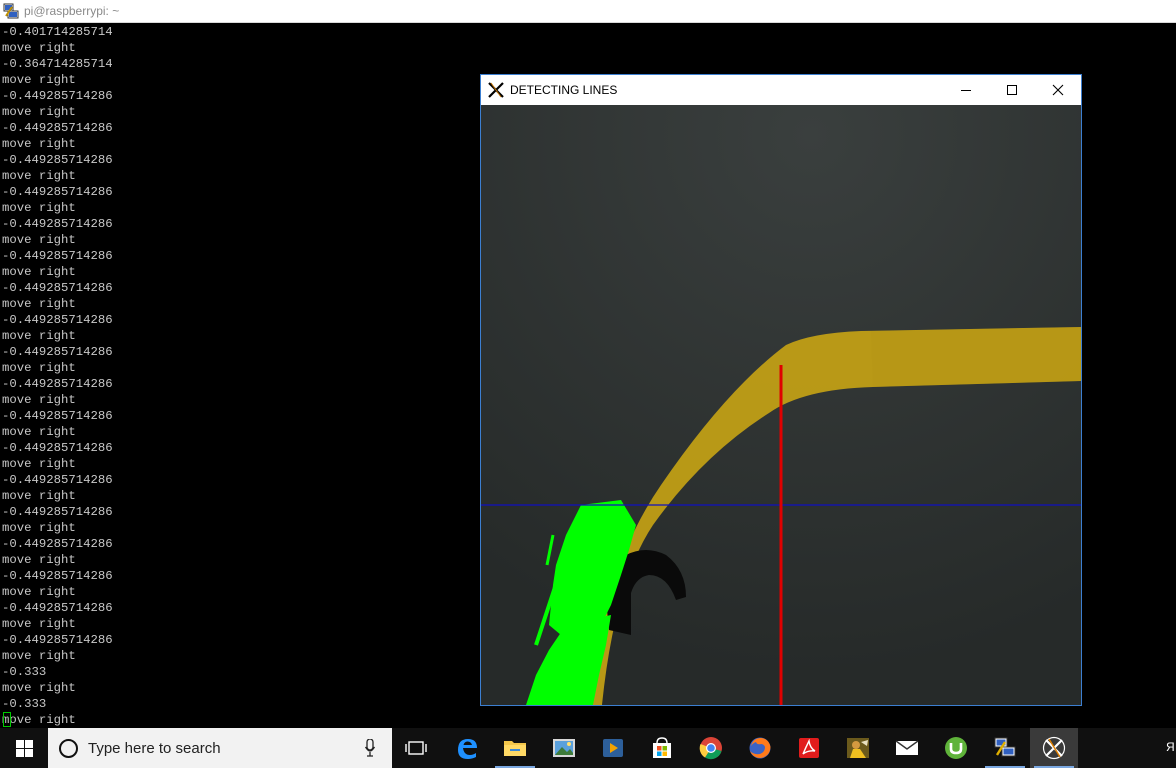  I want to click on taskbar-acrobat, so click(809, 748).